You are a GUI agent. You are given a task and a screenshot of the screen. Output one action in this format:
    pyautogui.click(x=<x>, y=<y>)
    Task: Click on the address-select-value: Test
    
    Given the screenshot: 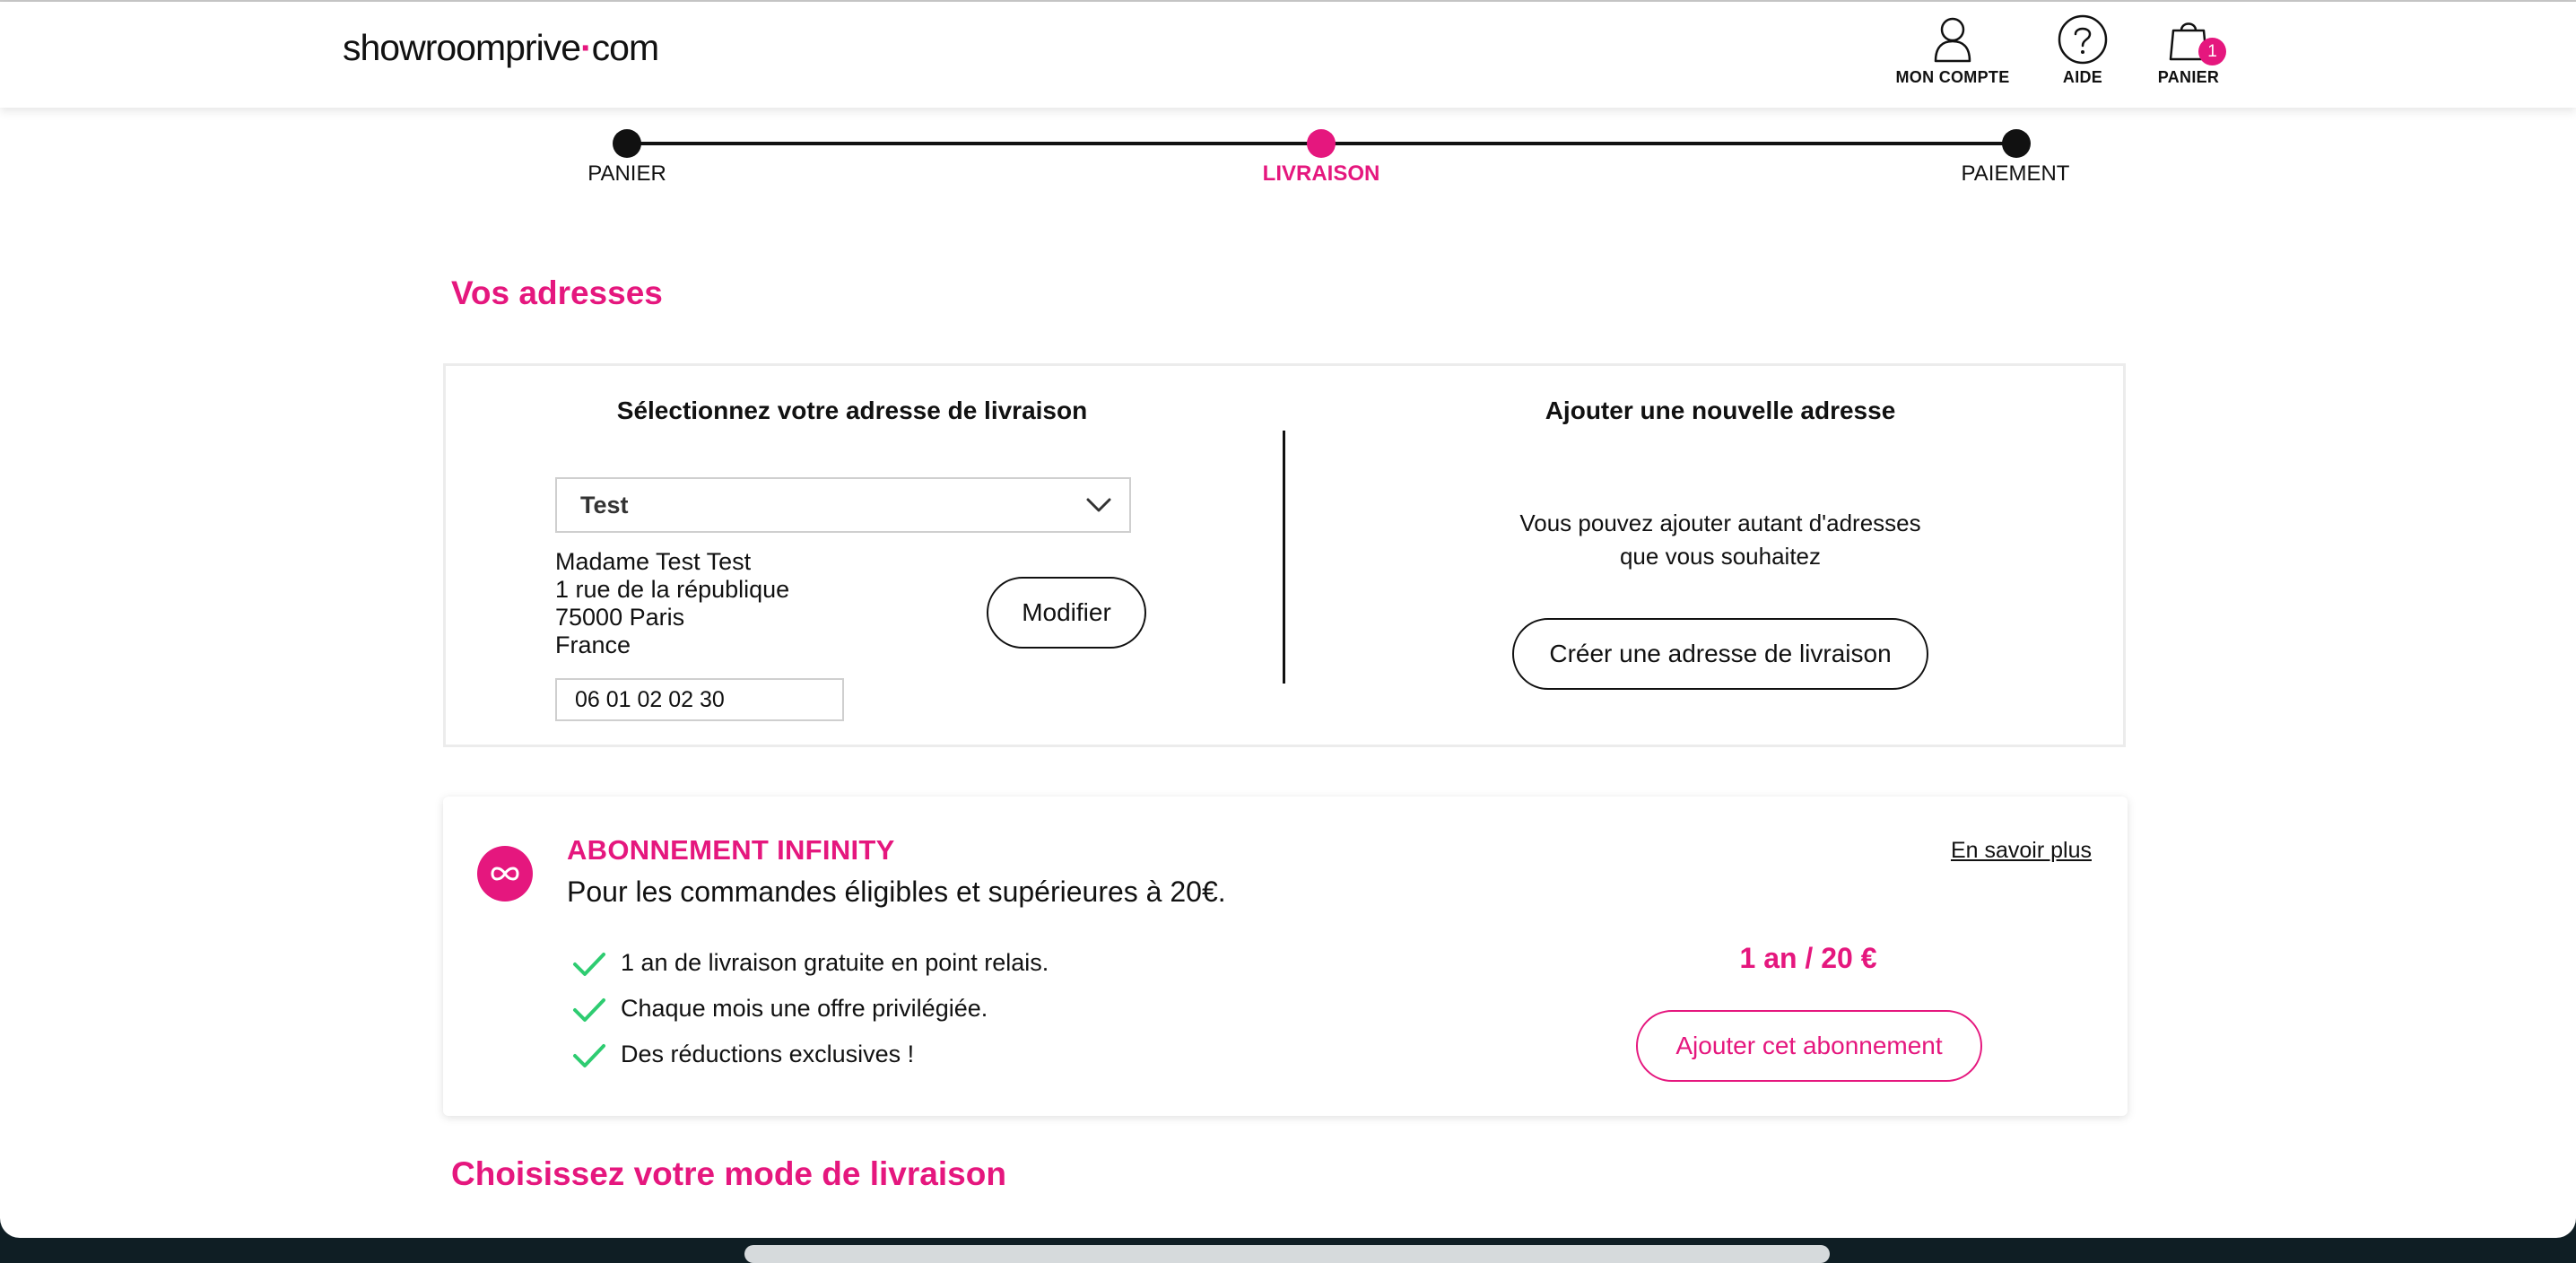 What is the action you would take?
    pyautogui.click(x=604, y=505)
    